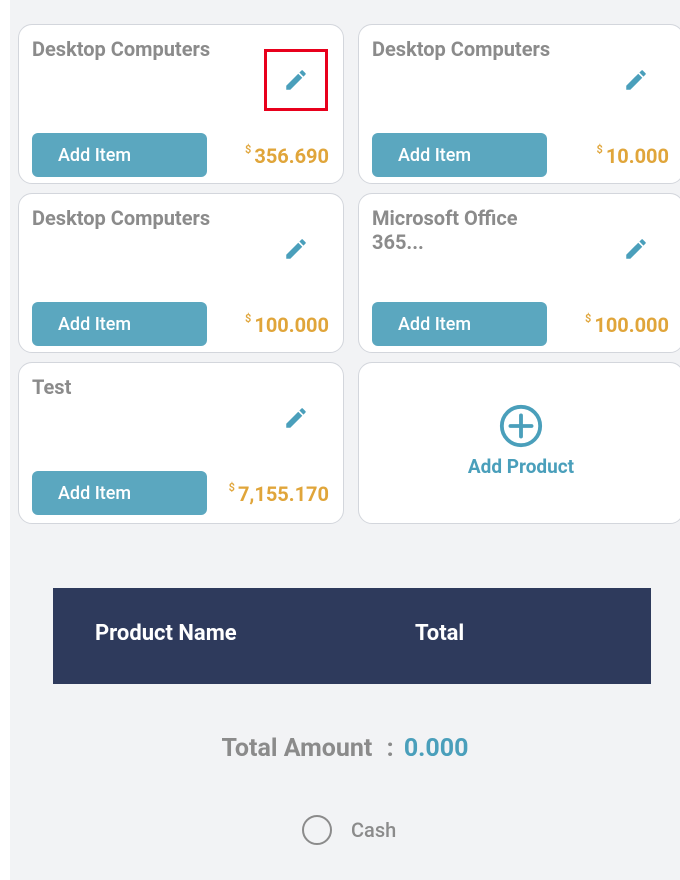 This screenshot has height=880, width=680. I want to click on plus-circle-icon, so click(521, 425).